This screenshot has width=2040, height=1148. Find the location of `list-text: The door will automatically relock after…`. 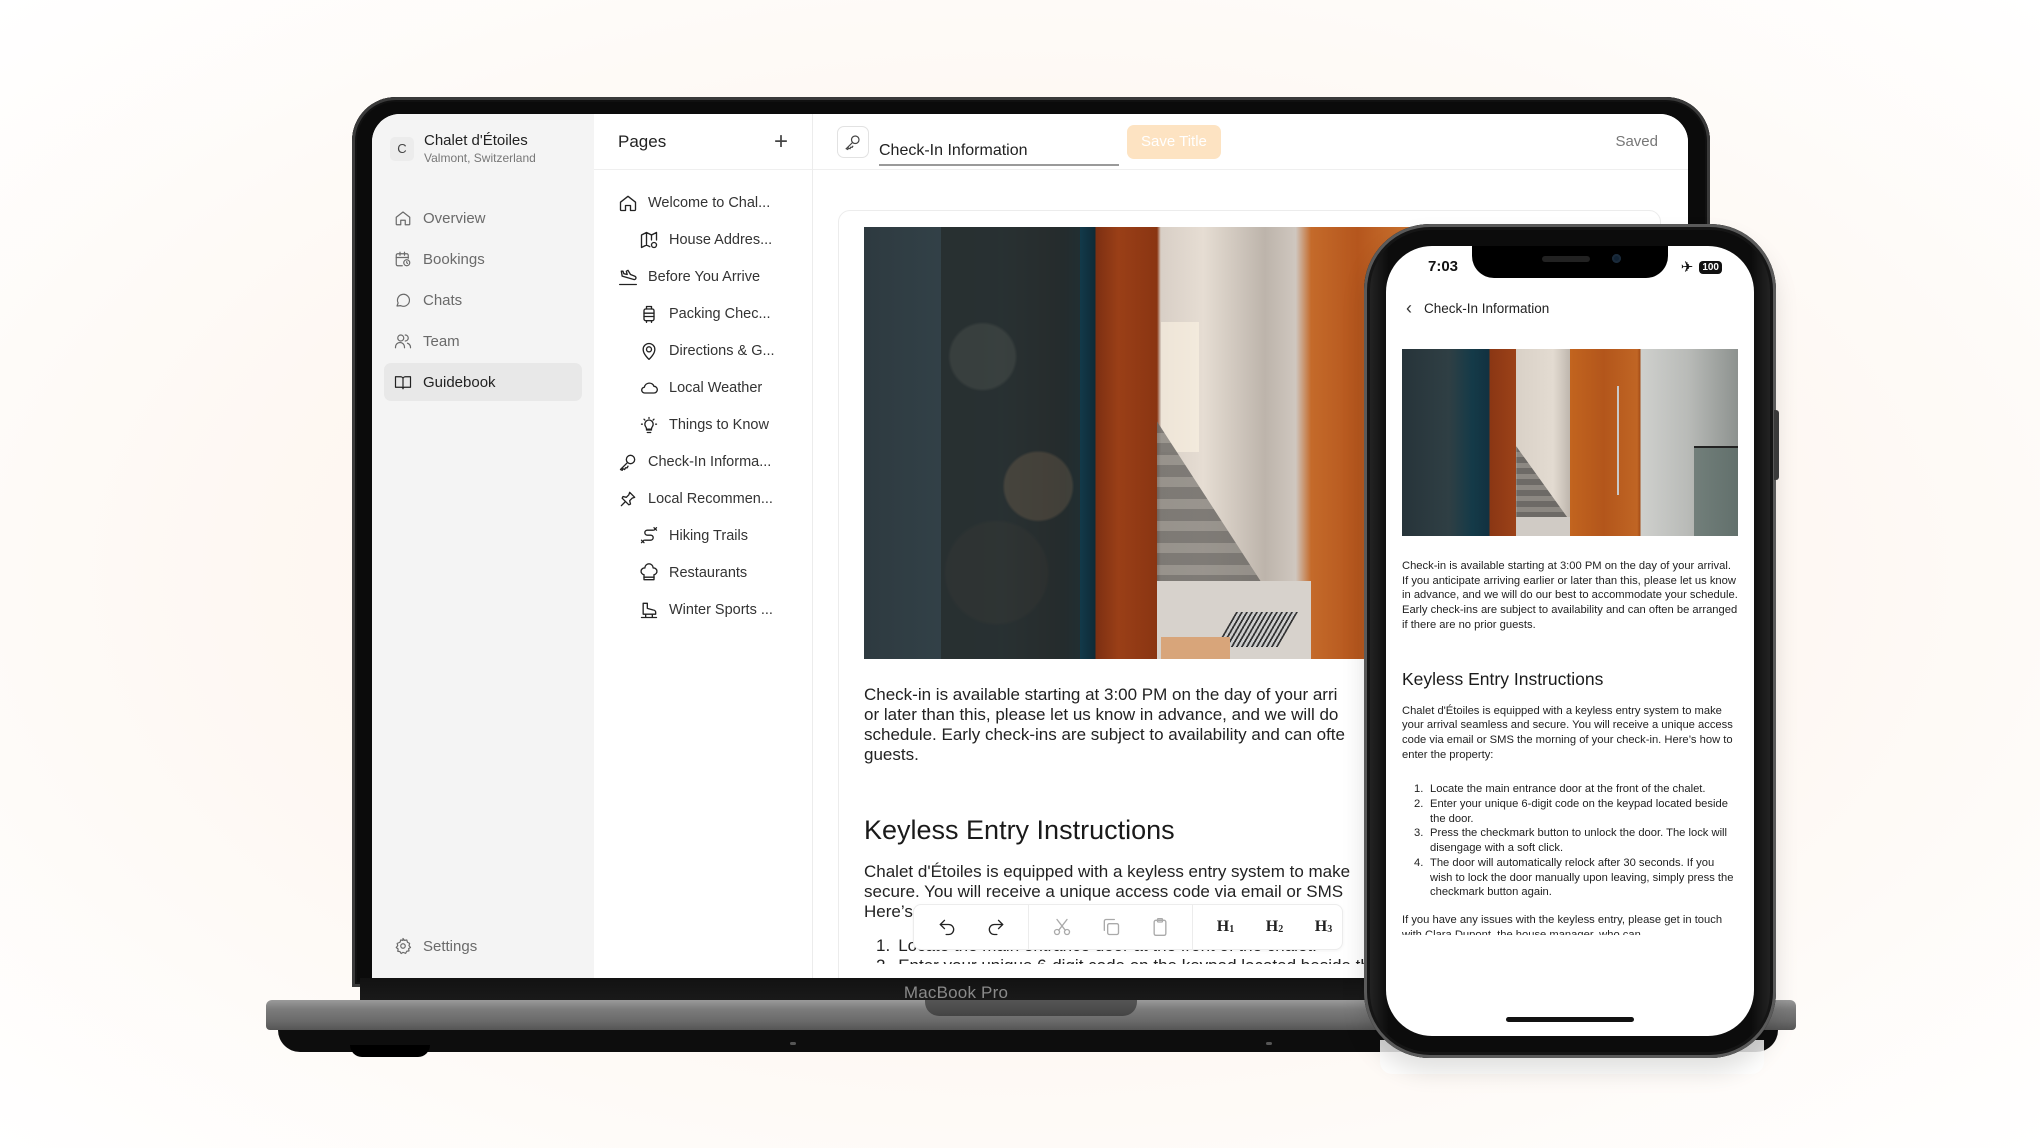

list-text: The door will automatically relock after… is located at coordinates (1582, 877).